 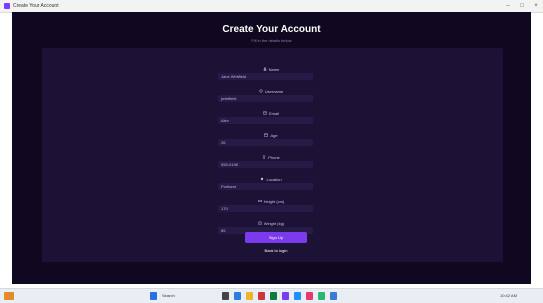 What do you see at coordinates (265, 208) in the screenshot?
I see `height-input: 170` at bounding box center [265, 208].